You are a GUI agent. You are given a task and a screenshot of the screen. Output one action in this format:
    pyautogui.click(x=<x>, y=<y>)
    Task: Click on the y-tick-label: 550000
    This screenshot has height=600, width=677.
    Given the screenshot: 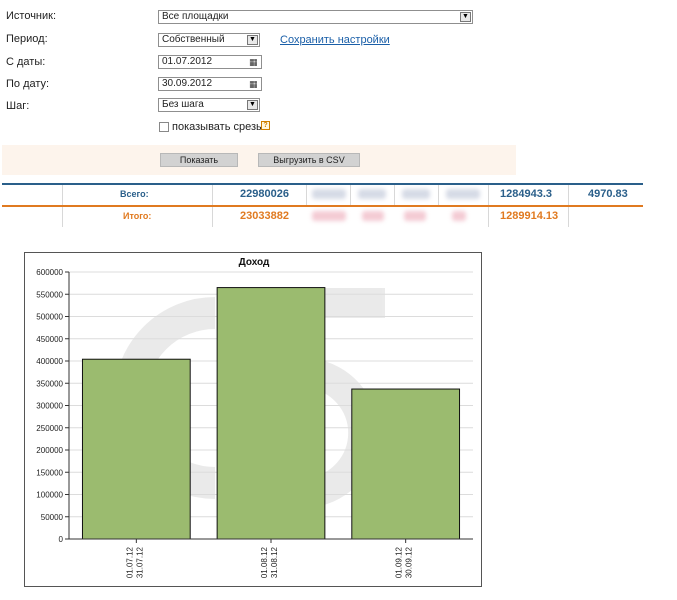 What is the action you would take?
    pyautogui.click(x=49, y=294)
    